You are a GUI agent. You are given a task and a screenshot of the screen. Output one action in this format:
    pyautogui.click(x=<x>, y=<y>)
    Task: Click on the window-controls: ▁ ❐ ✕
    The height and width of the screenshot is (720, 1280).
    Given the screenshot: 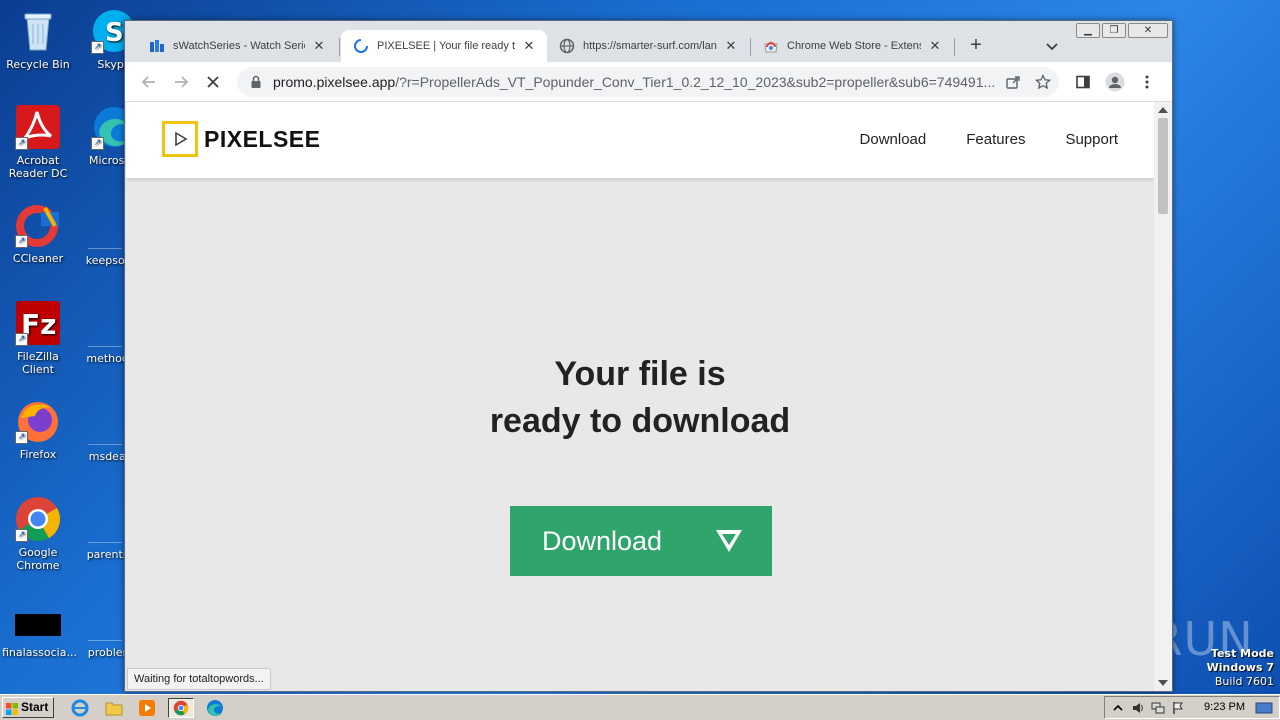 What is the action you would take?
    pyautogui.click(x=1122, y=31)
    